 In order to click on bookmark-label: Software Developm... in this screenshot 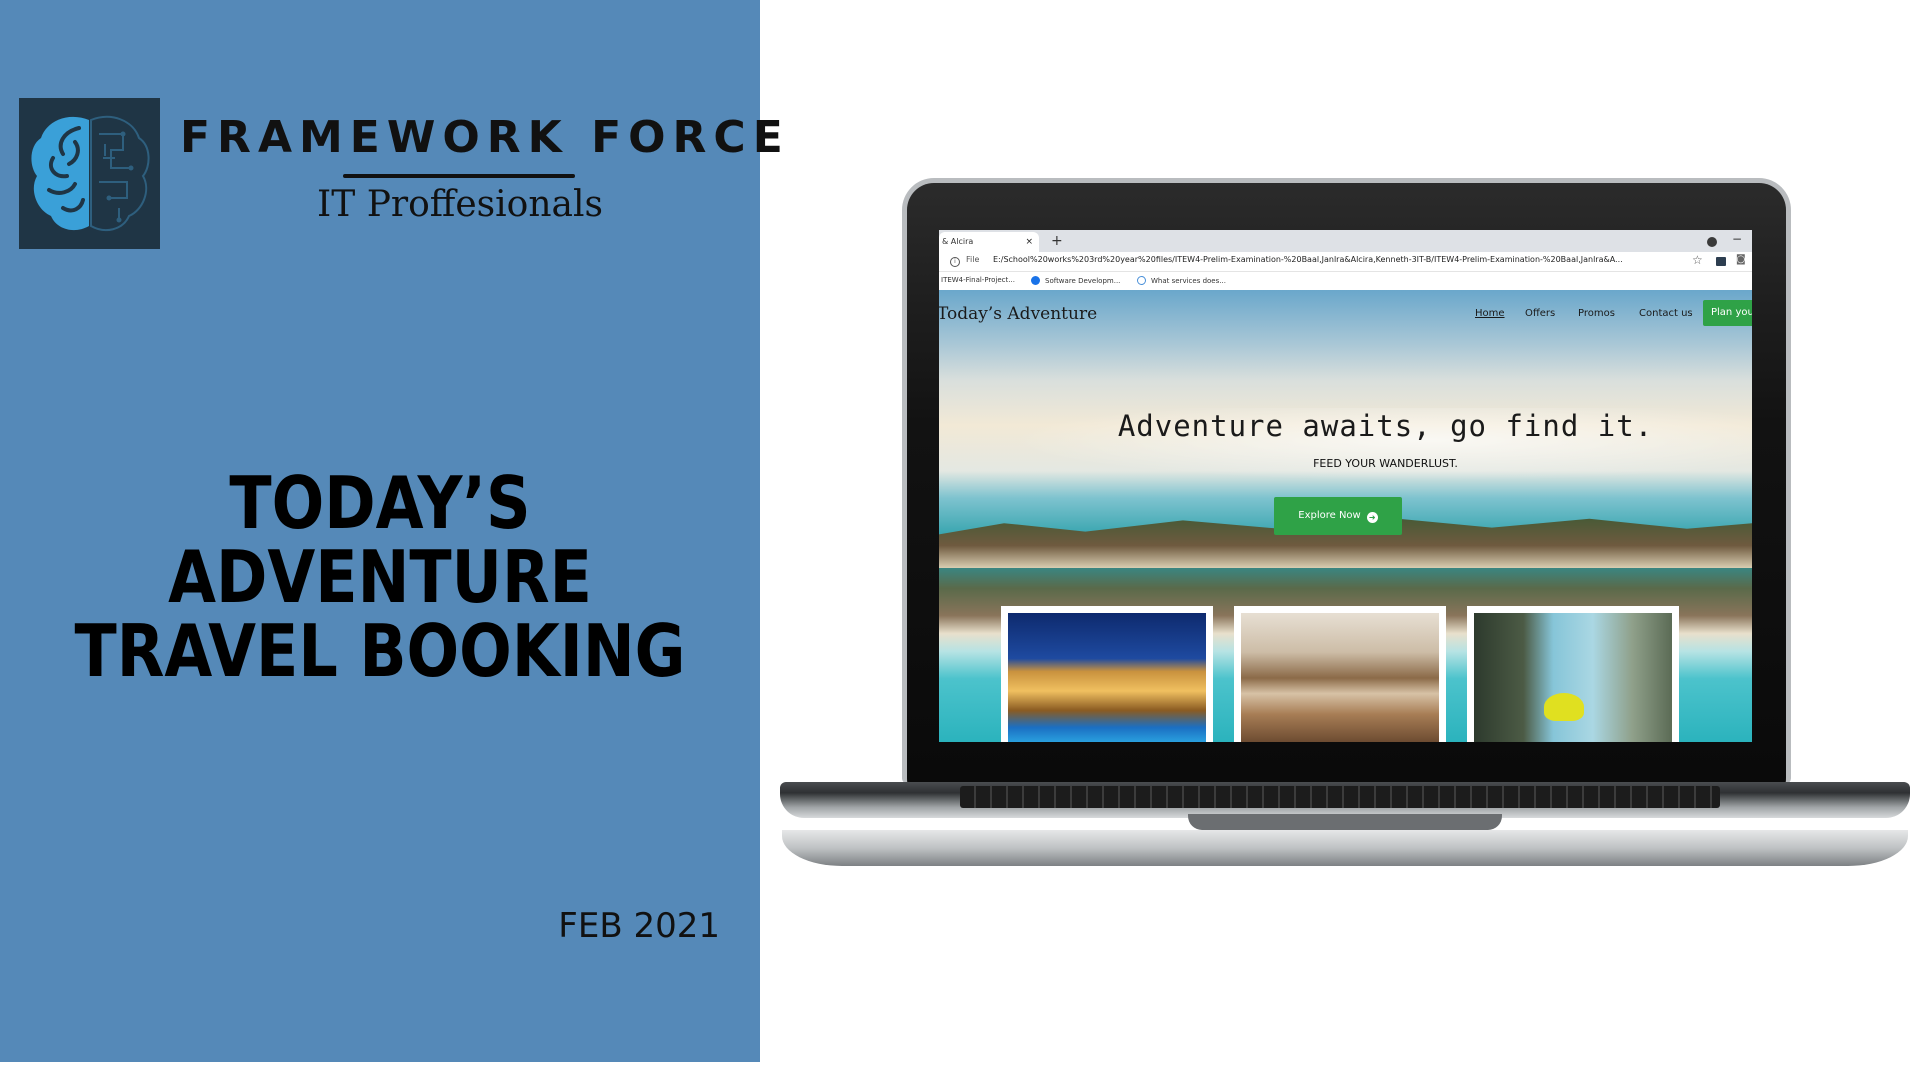, I will do `click(1083, 281)`.